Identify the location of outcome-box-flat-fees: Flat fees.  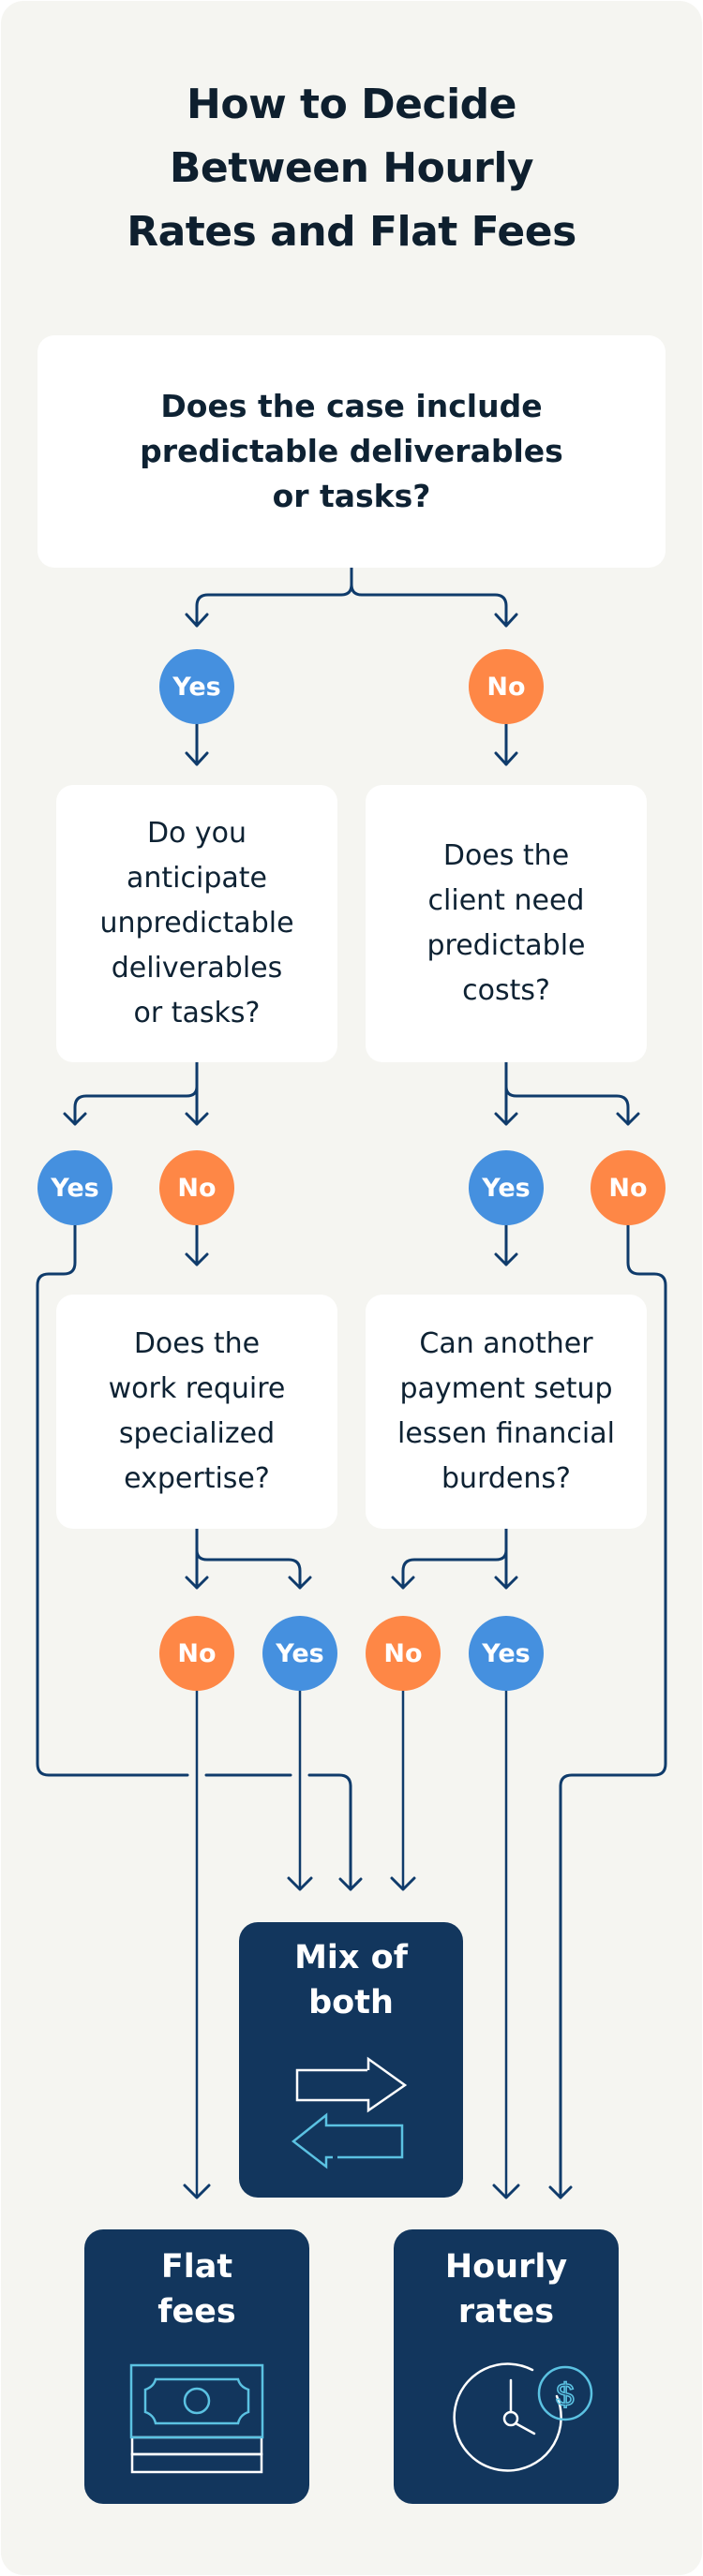
(196, 2366).